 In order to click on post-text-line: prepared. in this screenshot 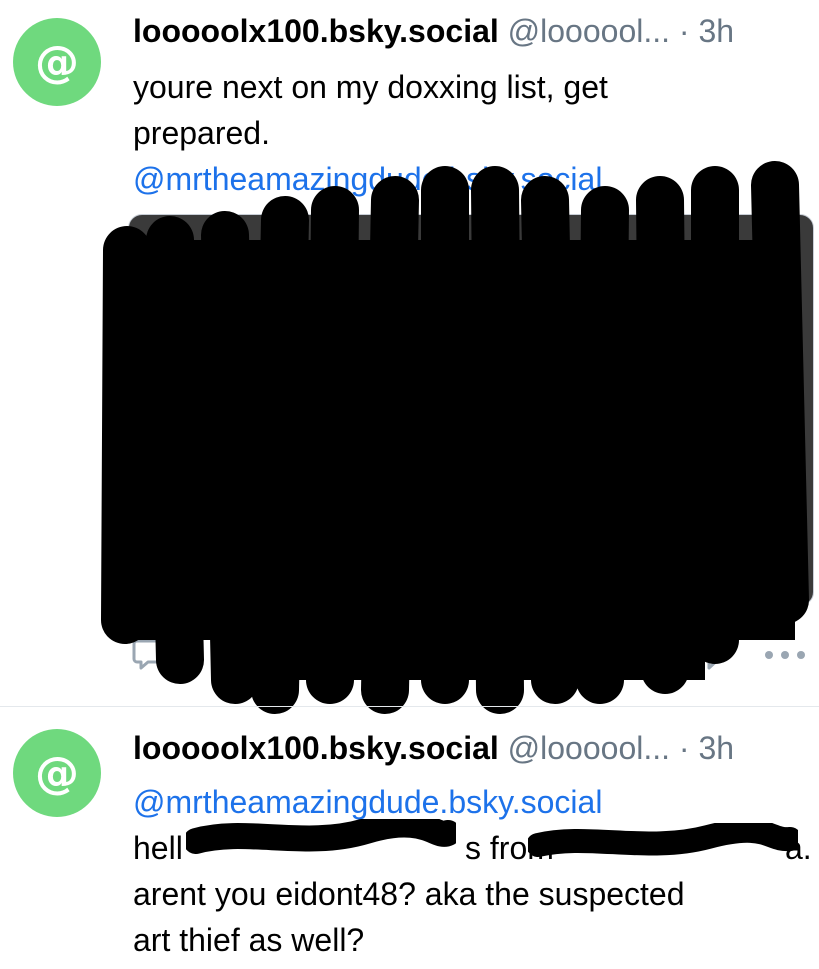, I will do `click(201, 133)`.